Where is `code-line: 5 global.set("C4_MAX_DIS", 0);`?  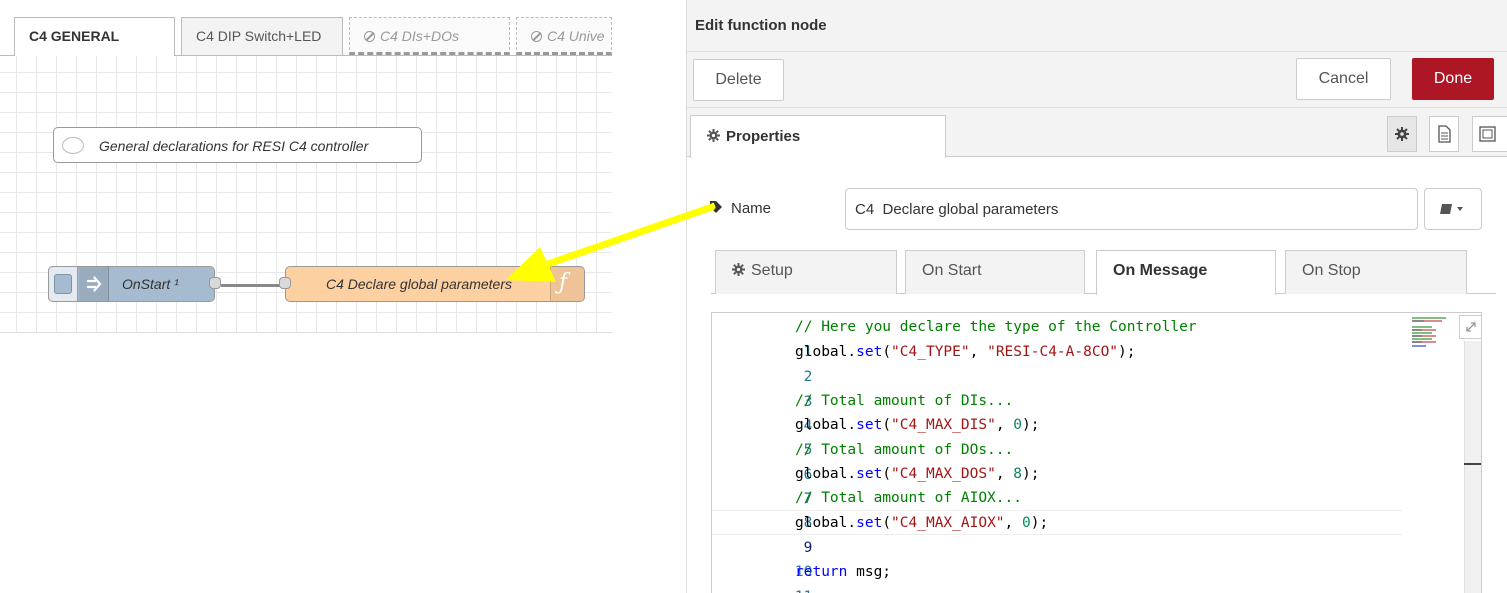 code-line: 5 global.set("C4_MAX_DIS", 0); is located at coordinates (1062, 435).